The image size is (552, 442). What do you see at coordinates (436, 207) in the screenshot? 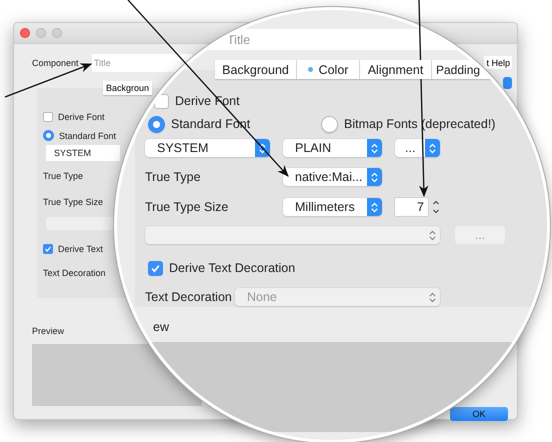
I see `spinner-icon` at bounding box center [436, 207].